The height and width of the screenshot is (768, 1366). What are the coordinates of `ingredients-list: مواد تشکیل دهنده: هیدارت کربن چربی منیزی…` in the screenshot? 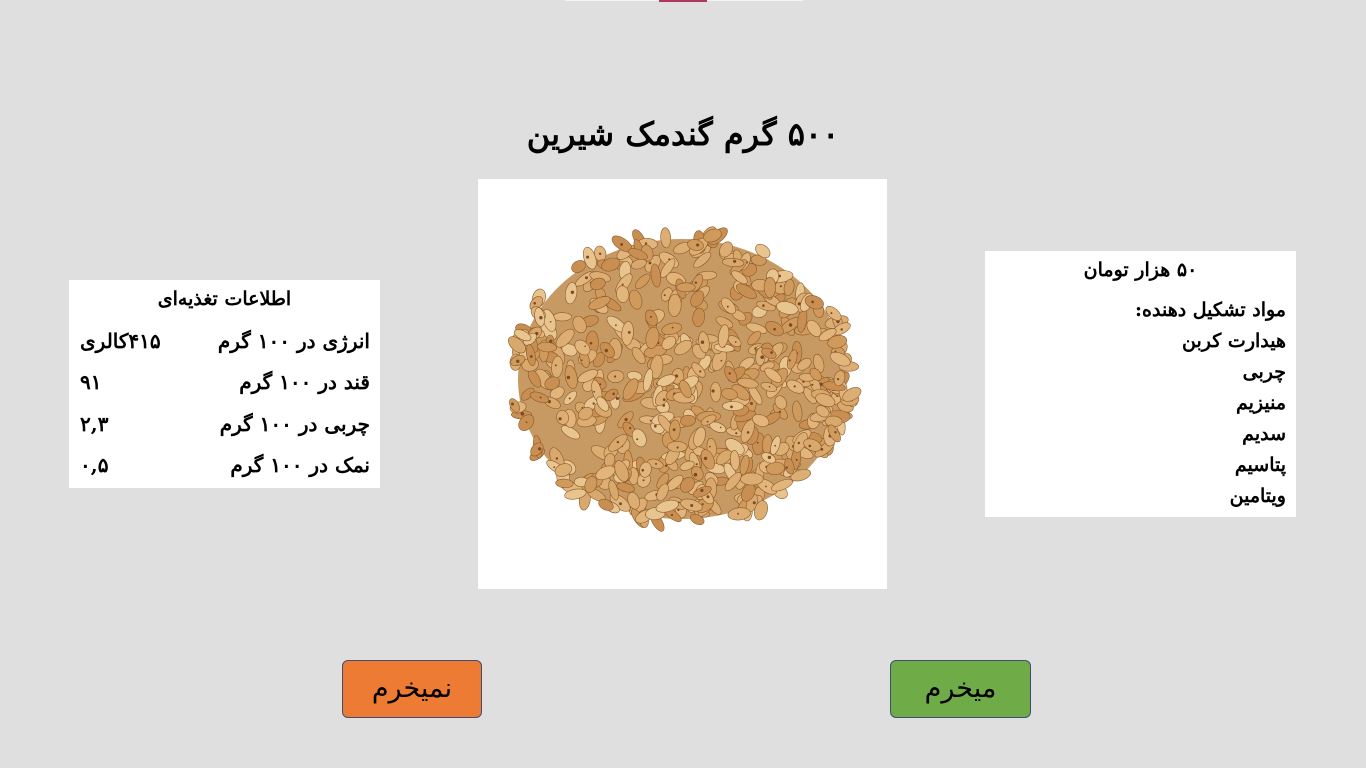 It's located at (1141, 403).